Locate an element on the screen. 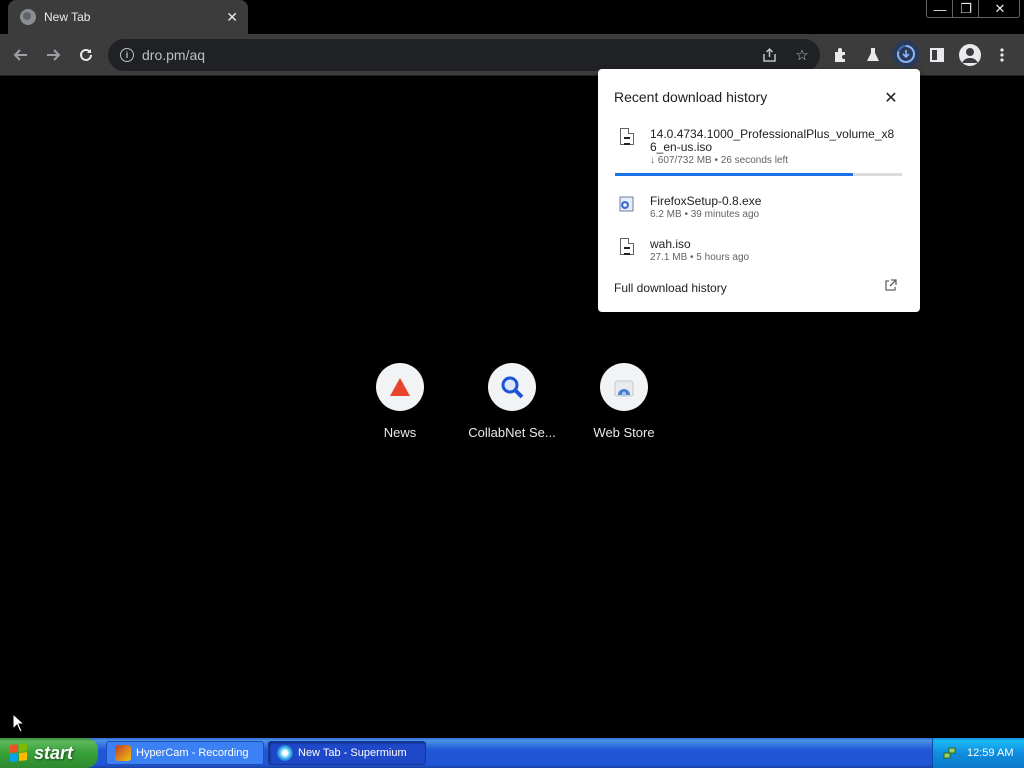 The height and width of the screenshot is (768, 1024). shortcut-label: News is located at coordinates (400, 432).